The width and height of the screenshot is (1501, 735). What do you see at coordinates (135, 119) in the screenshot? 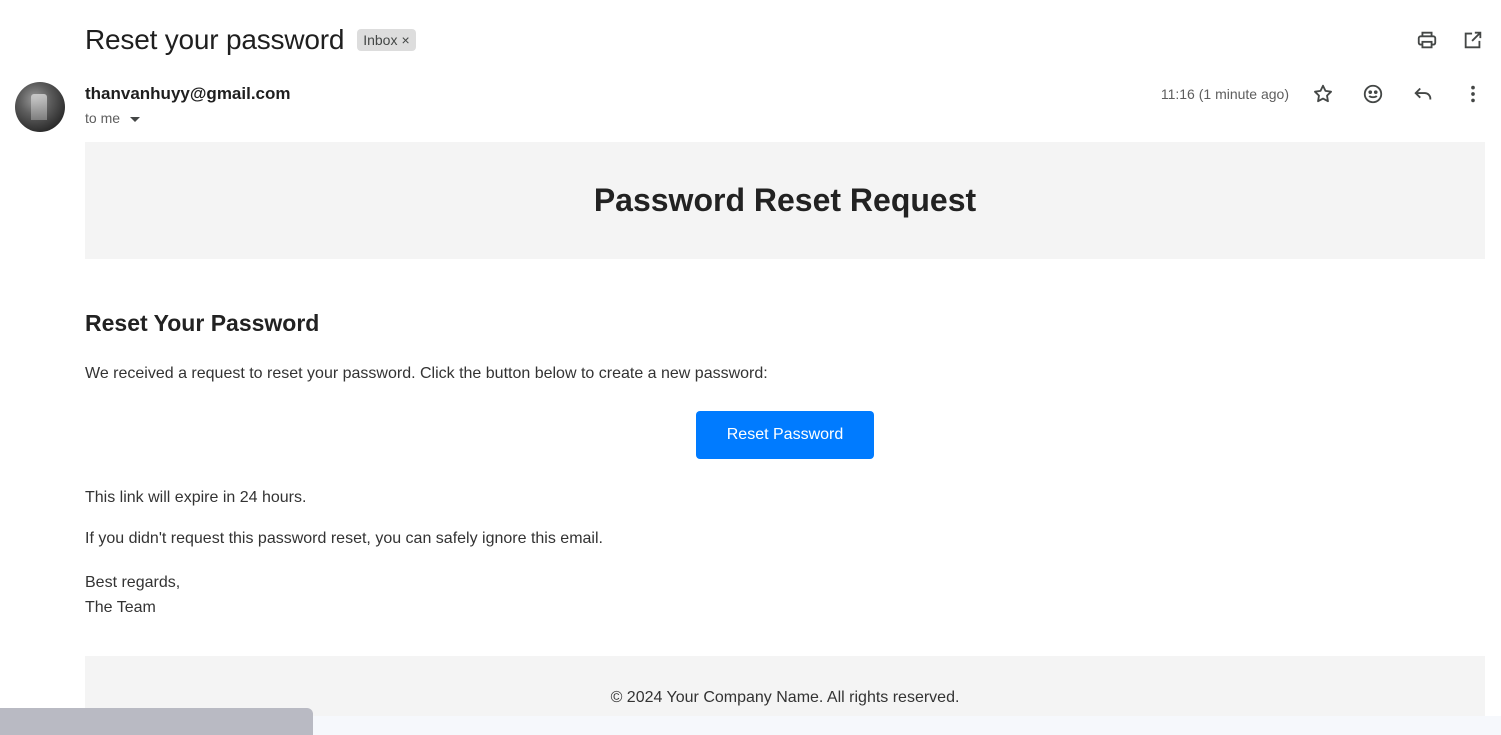
I see `chevron-down-icon` at bounding box center [135, 119].